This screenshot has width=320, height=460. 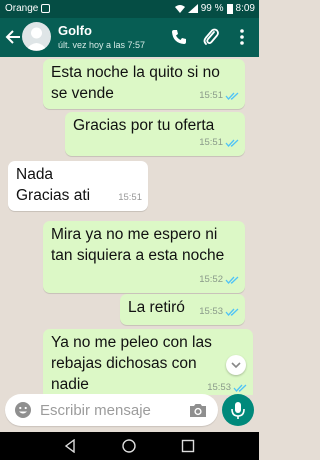 What do you see at coordinates (188, 446) in the screenshot?
I see `nav-recents-icon` at bounding box center [188, 446].